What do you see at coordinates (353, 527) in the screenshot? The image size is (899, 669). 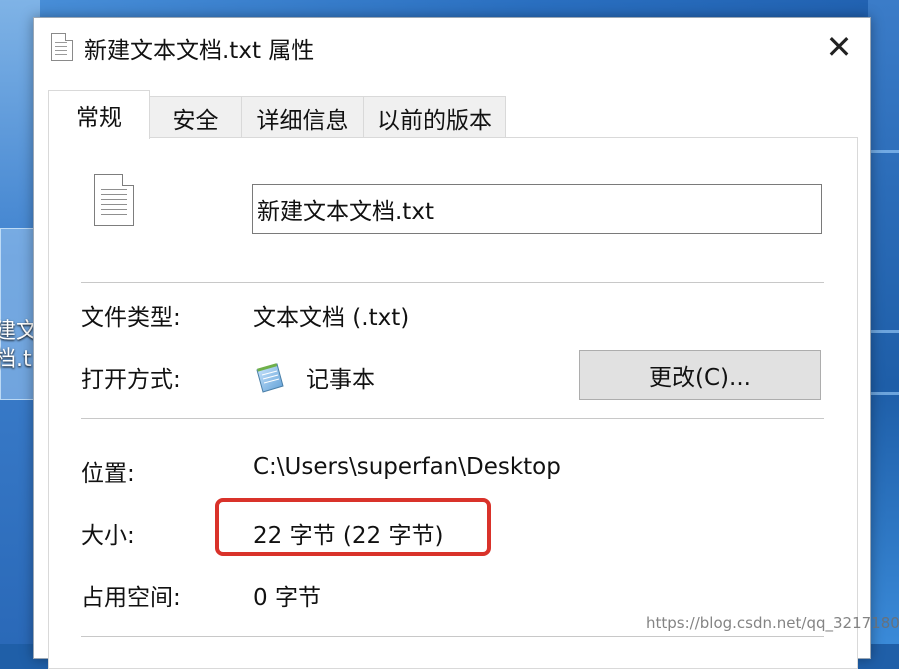 I see `size-highlight-annotation` at bounding box center [353, 527].